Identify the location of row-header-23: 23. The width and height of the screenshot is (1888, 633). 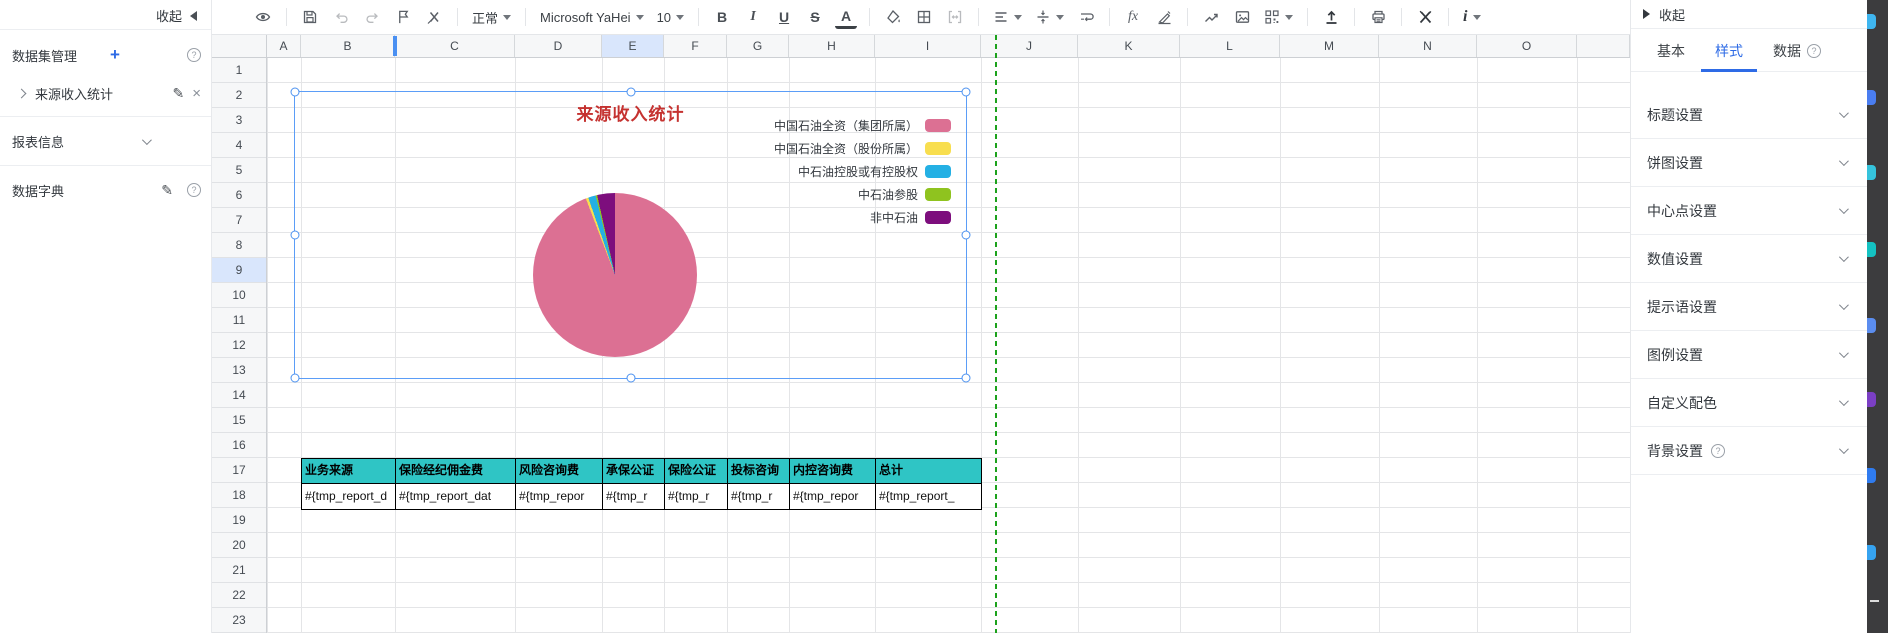
(239, 620).